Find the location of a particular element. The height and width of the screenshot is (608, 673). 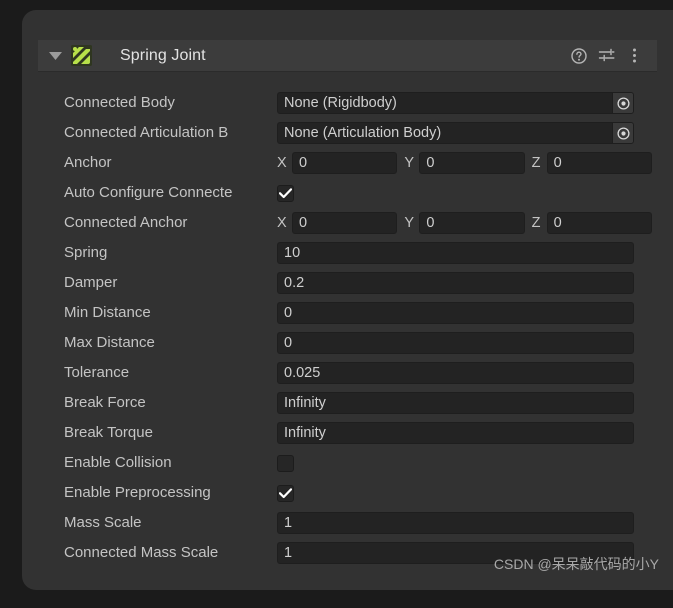

row-label-enable-collision: Enable Collision is located at coordinates (118, 462).